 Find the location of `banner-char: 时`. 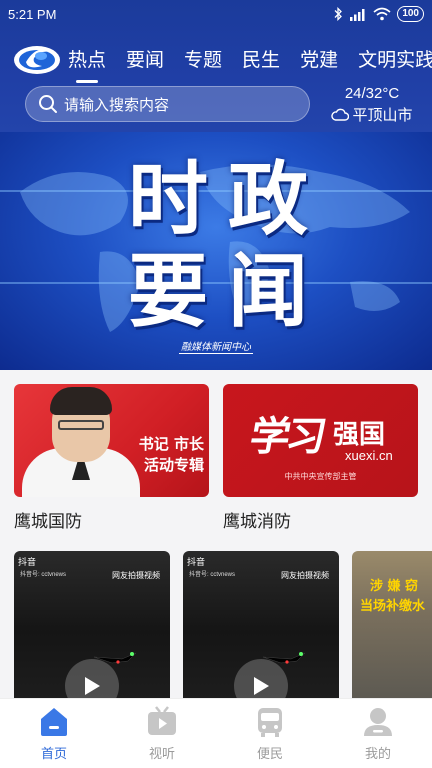

banner-char: 时 is located at coordinates (168, 199).